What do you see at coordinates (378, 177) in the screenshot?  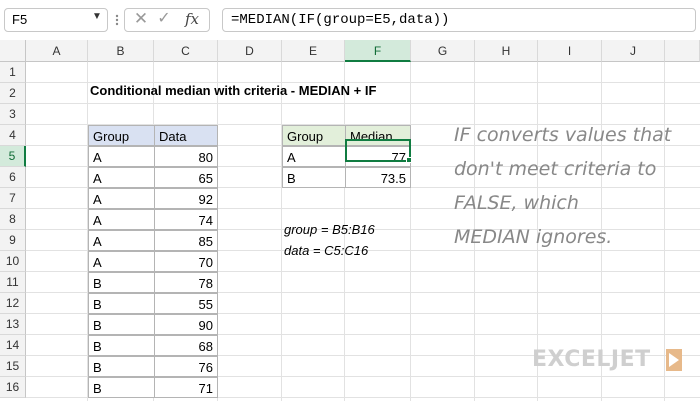 I see `summary-cell-median: 73.5` at bounding box center [378, 177].